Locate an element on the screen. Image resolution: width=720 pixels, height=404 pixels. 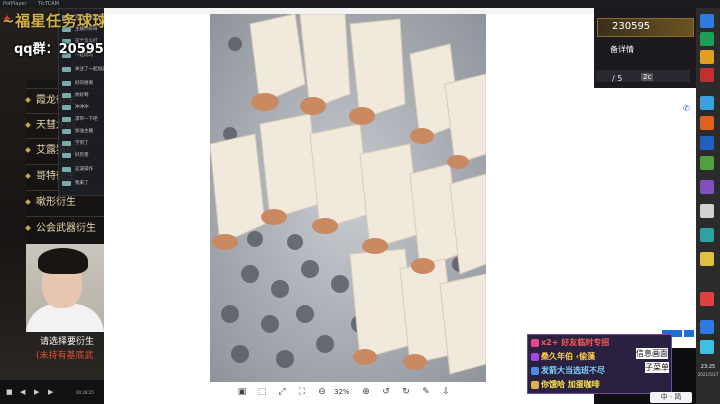
chat-message: 求带一下吧 is located at coordinates (86, 119).